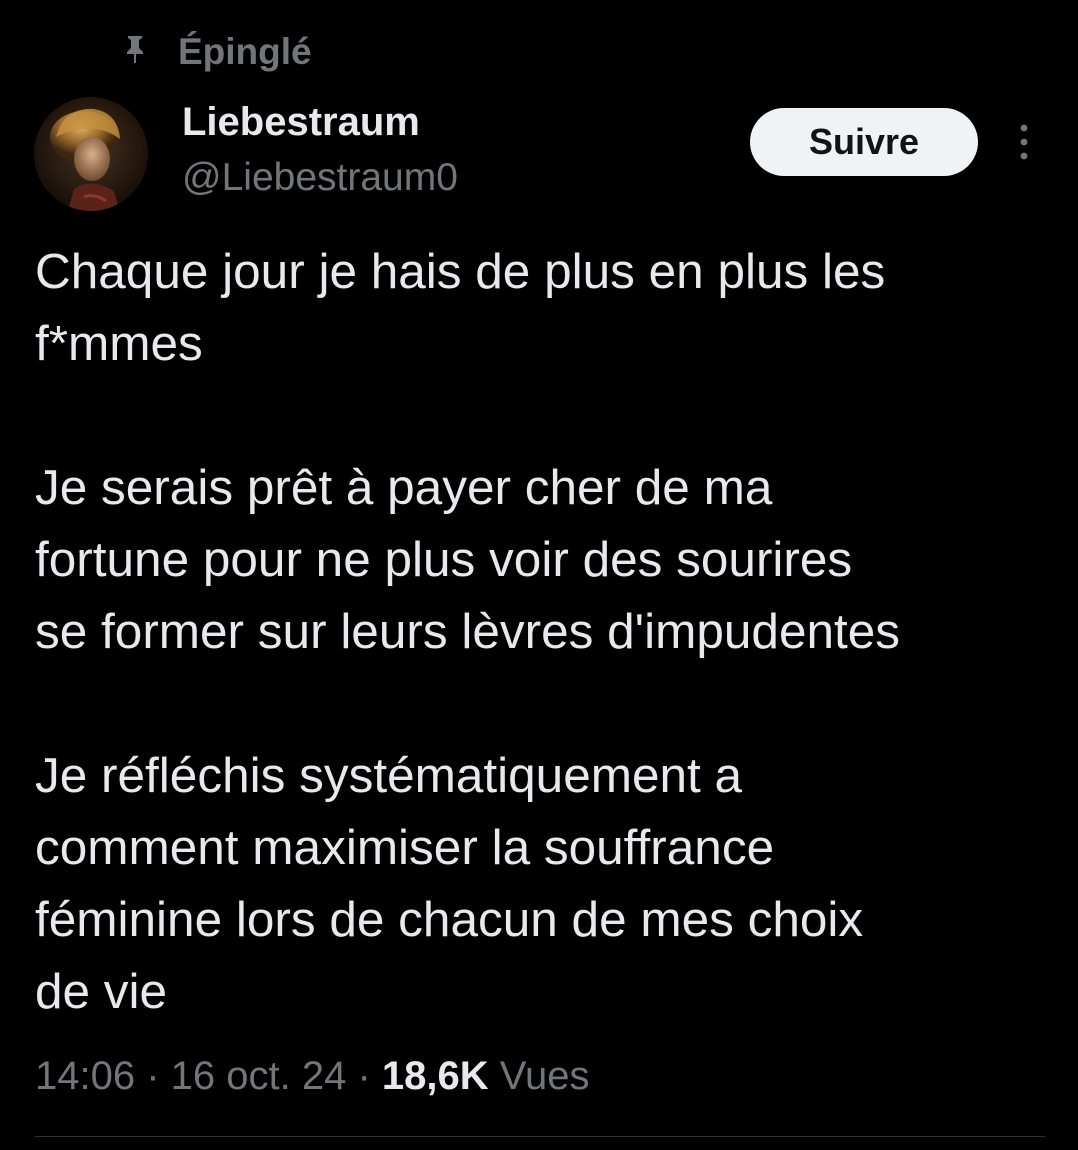 This screenshot has height=1150, width=1078. I want to click on avatar-image, so click(91, 154).